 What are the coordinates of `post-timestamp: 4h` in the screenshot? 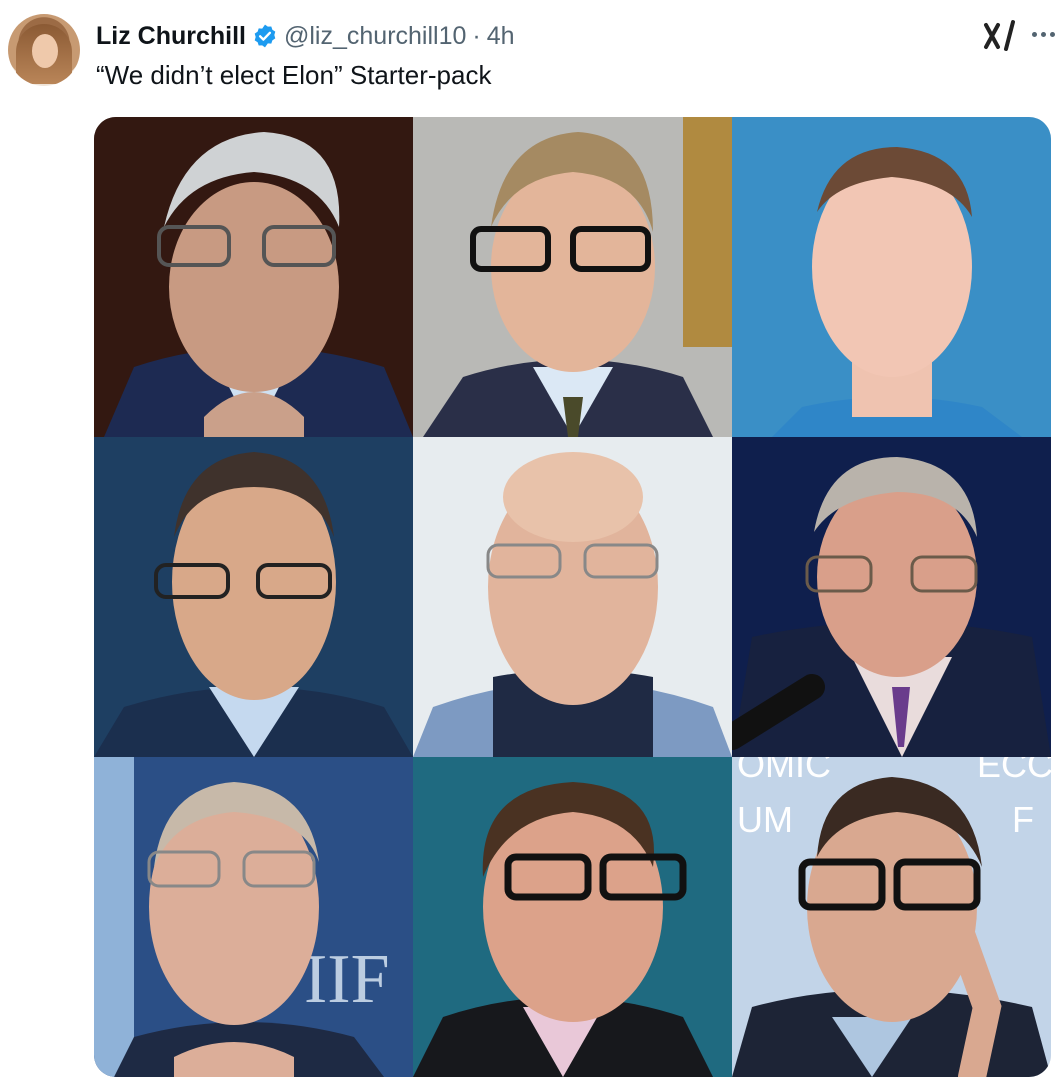 It's located at (501, 36).